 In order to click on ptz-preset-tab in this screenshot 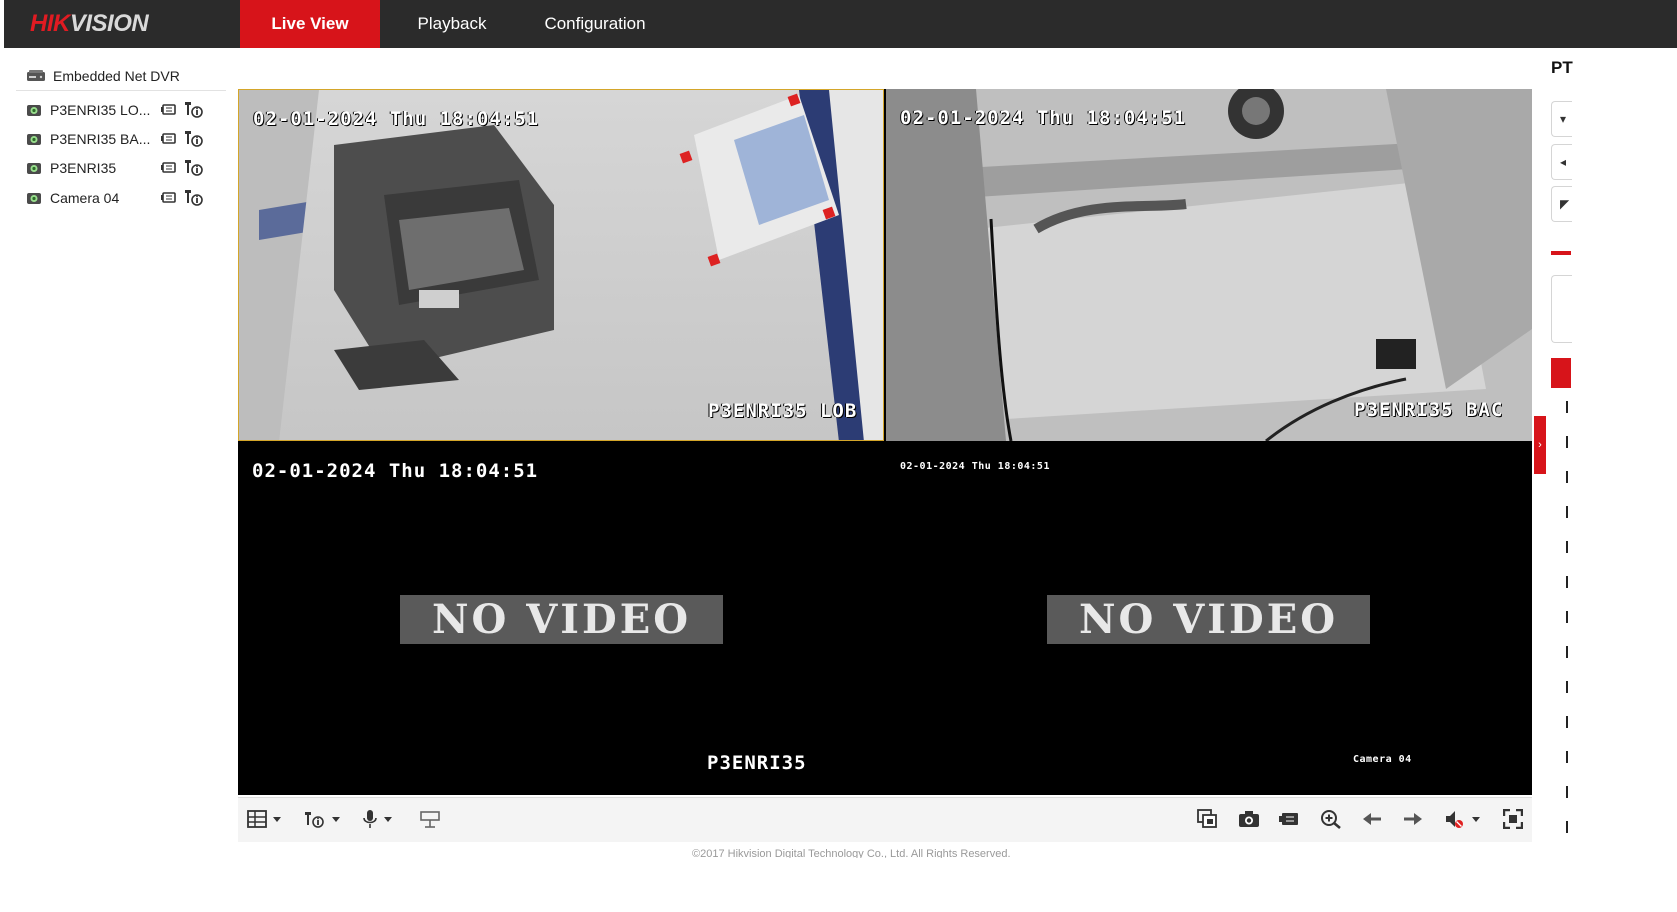, I will do `click(1561, 373)`.